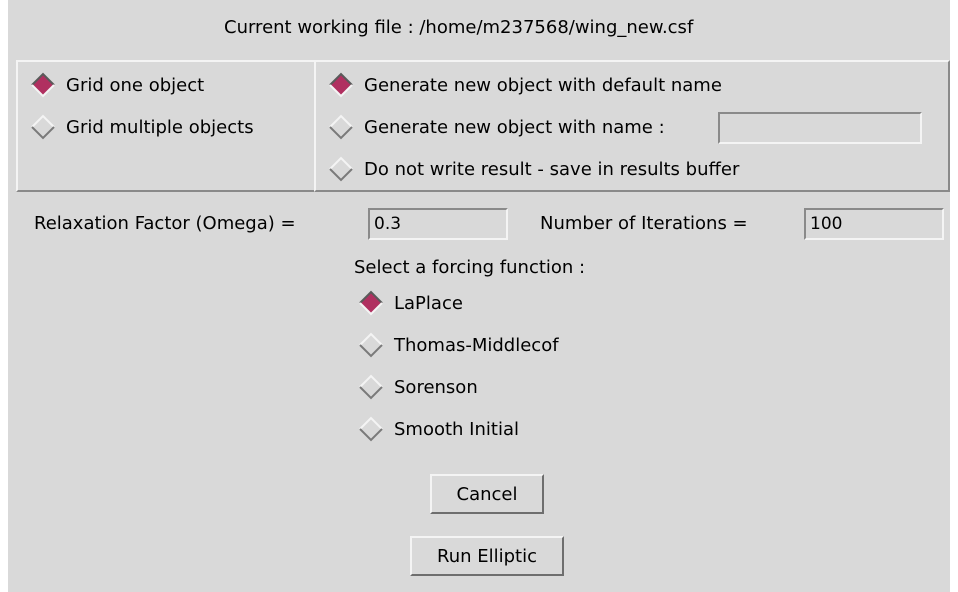 The image size is (958, 592). Describe the element at coordinates (428, 303) in the screenshot. I see `radio-label: LaPlace` at that location.